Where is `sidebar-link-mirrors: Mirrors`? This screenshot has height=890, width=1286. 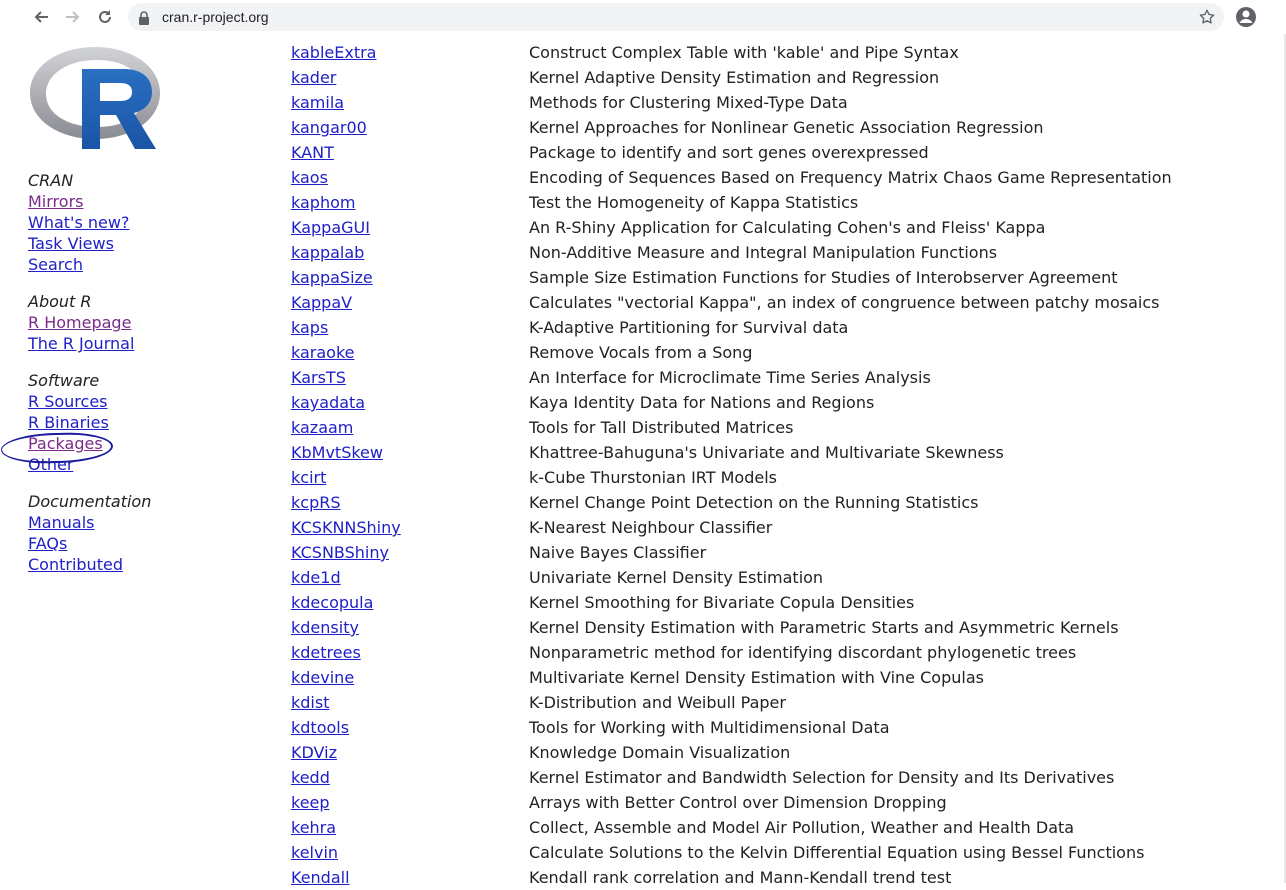 sidebar-link-mirrors: Mirrors is located at coordinates (78, 201).